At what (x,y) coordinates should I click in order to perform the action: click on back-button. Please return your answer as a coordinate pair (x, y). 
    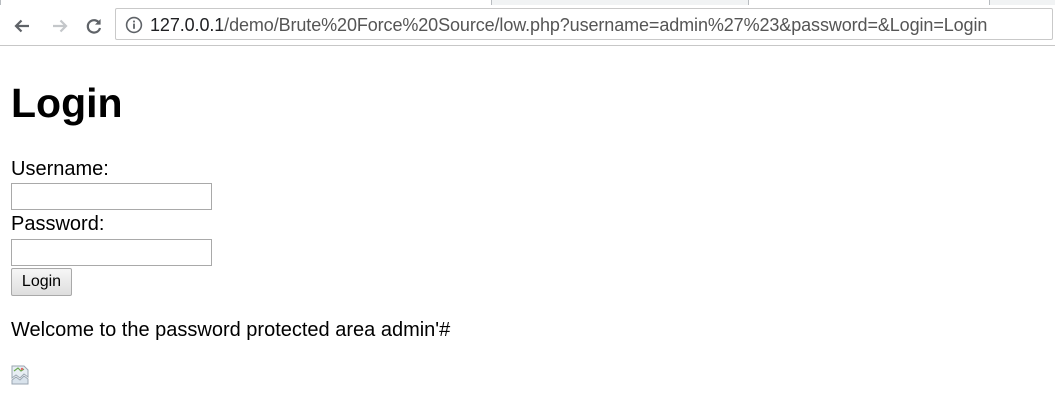
    Looking at the image, I should click on (22, 26).